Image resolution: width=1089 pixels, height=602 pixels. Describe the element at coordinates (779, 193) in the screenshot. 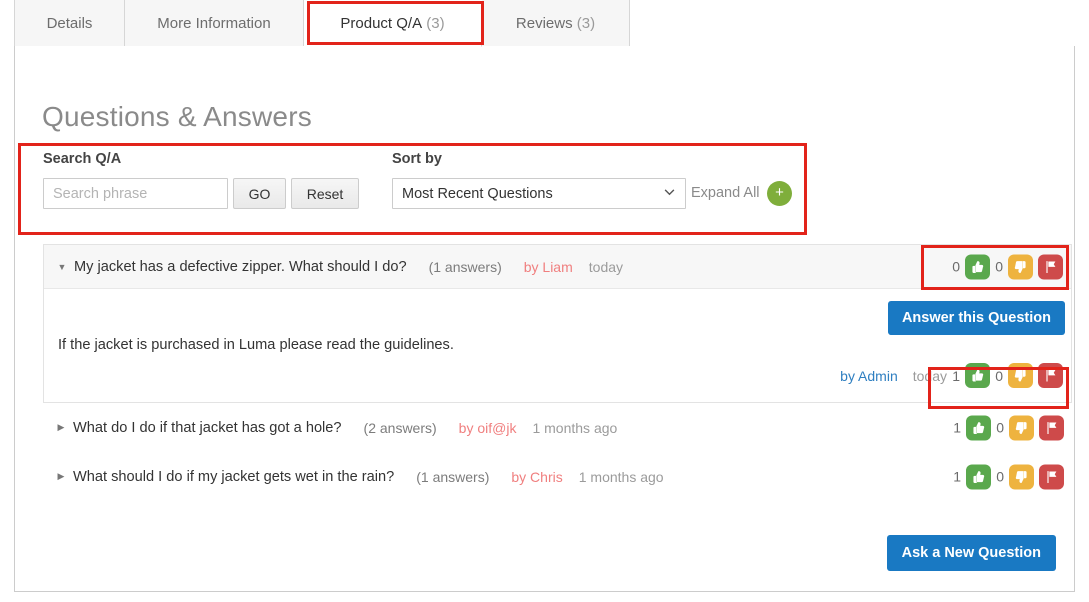

I see `expand-all-plus-icon: +` at that location.